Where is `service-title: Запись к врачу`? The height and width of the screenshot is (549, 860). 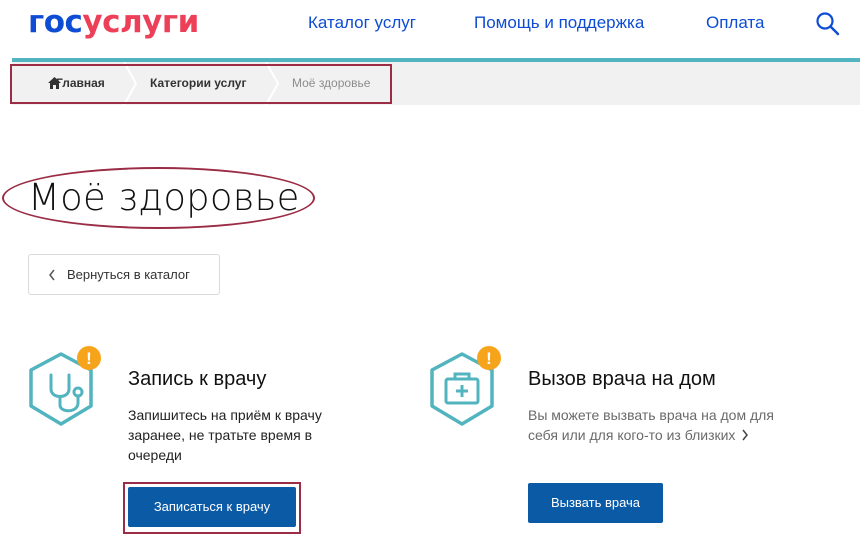
service-title: Запись к врачу is located at coordinates (197, 379).